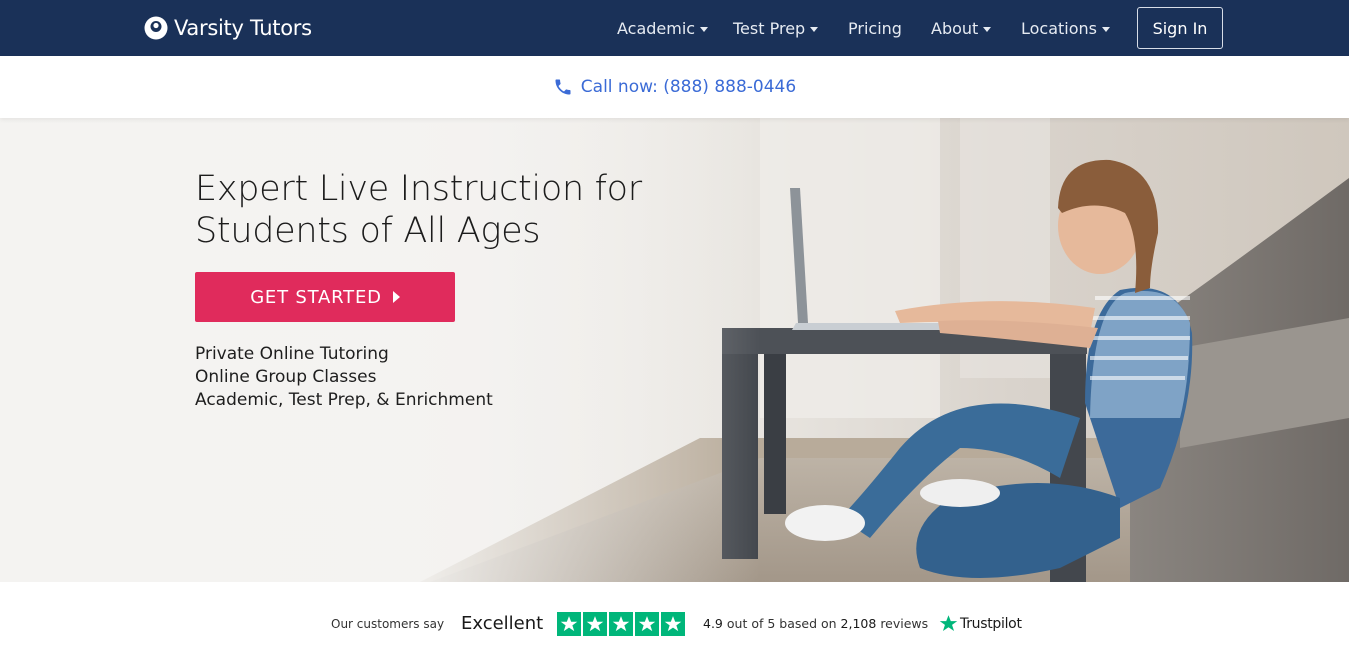 The height and width of the screenshot is (657, 1349). I want to click on call-bar: Call now: (888) 888-0446, so click(674, 87).